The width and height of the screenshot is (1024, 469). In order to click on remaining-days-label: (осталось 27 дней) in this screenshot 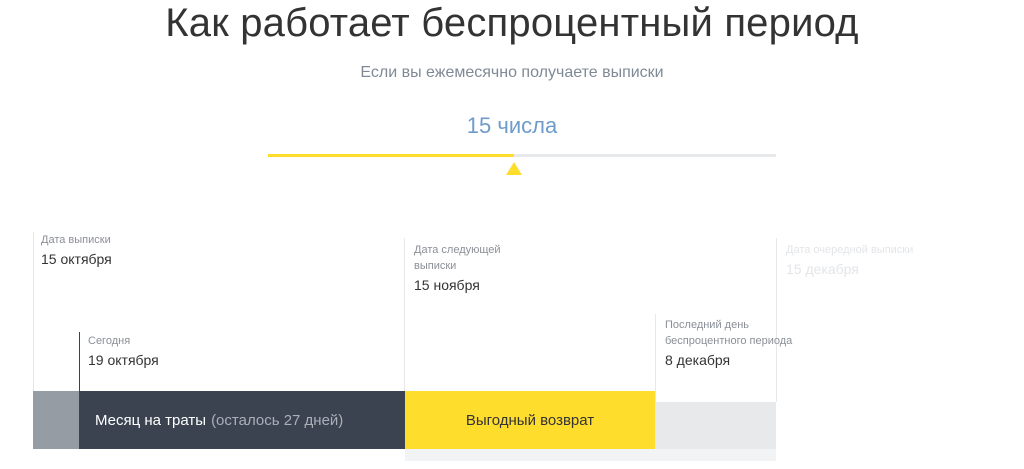, I will do `click(277, 420)`.